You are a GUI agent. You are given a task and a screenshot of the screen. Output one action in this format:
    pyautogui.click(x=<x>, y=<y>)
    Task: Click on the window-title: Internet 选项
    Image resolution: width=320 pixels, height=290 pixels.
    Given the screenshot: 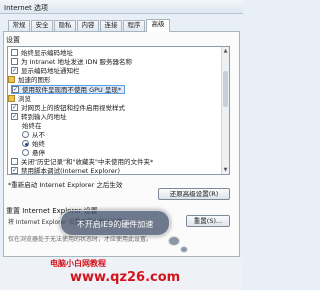 What is the action you would take?
    pyautogui.click(x=26, y=8)
    